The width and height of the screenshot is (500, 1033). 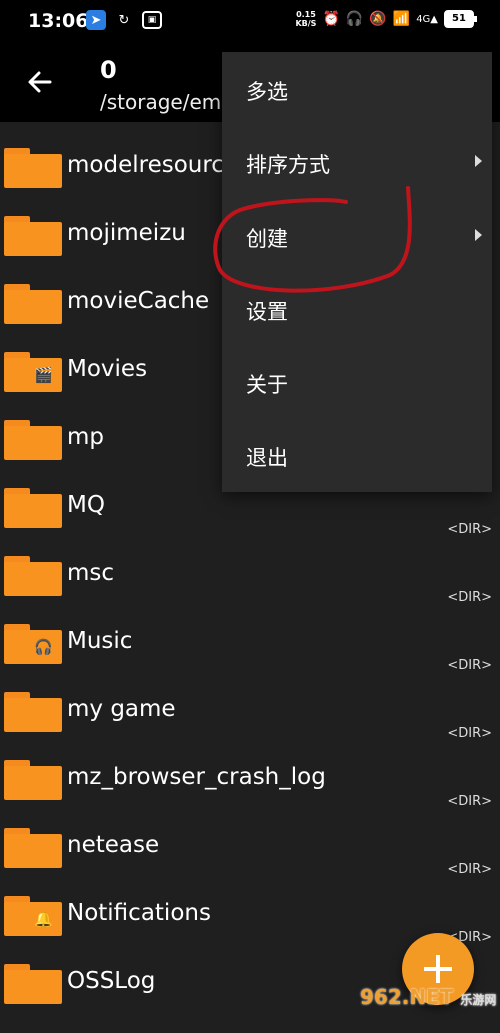 I want to click on file-name: netease, so click(x=113, y=845).